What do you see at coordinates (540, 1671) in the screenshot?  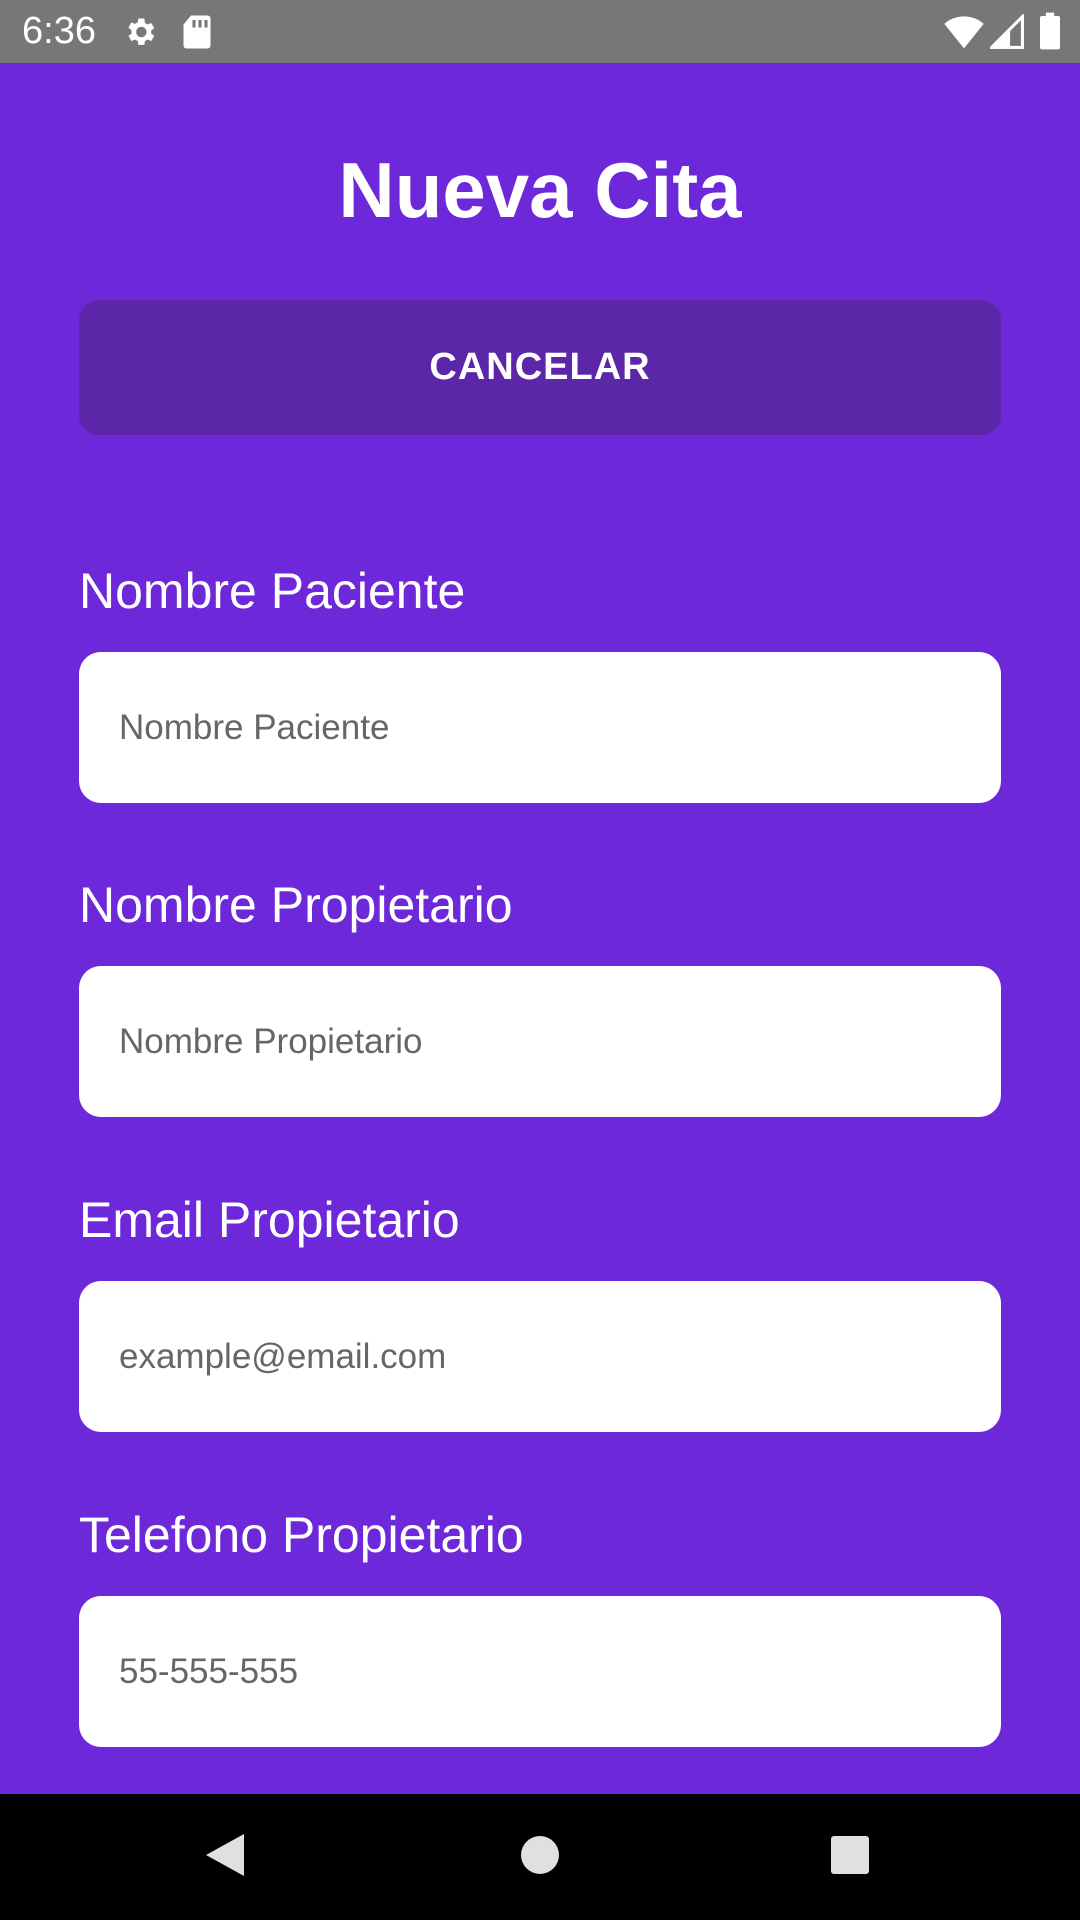 I see `owner-phone-input` at bounding box center [540, 1671].